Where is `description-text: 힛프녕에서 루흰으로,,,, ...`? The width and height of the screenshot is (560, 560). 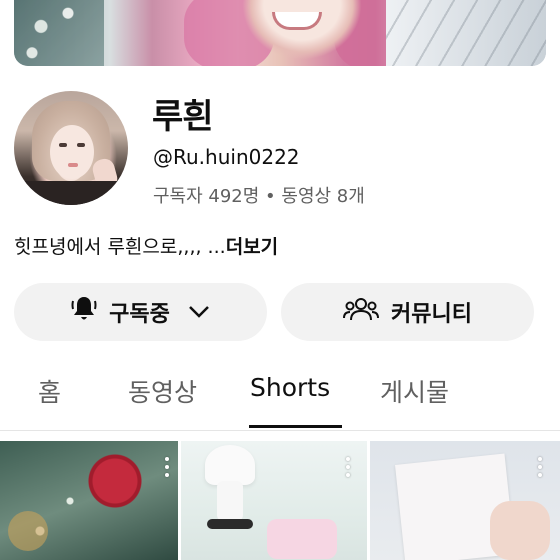
description-text: 힛프녕에서 루흰으로,,,, ... is located at coordinates (120, 247).